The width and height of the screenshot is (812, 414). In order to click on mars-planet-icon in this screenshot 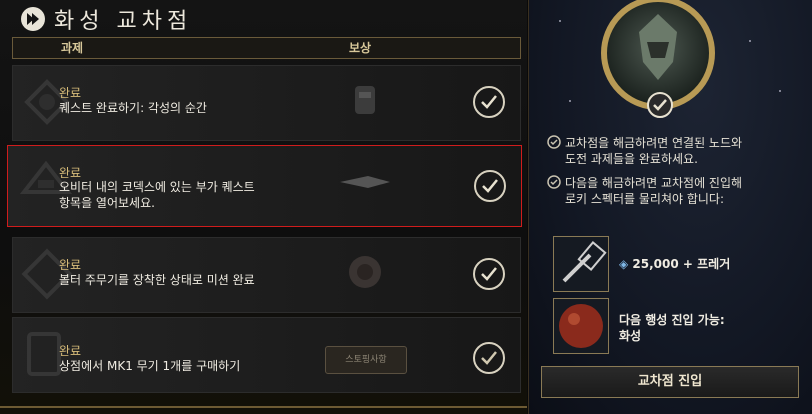, I will do `click(581, 326)`.